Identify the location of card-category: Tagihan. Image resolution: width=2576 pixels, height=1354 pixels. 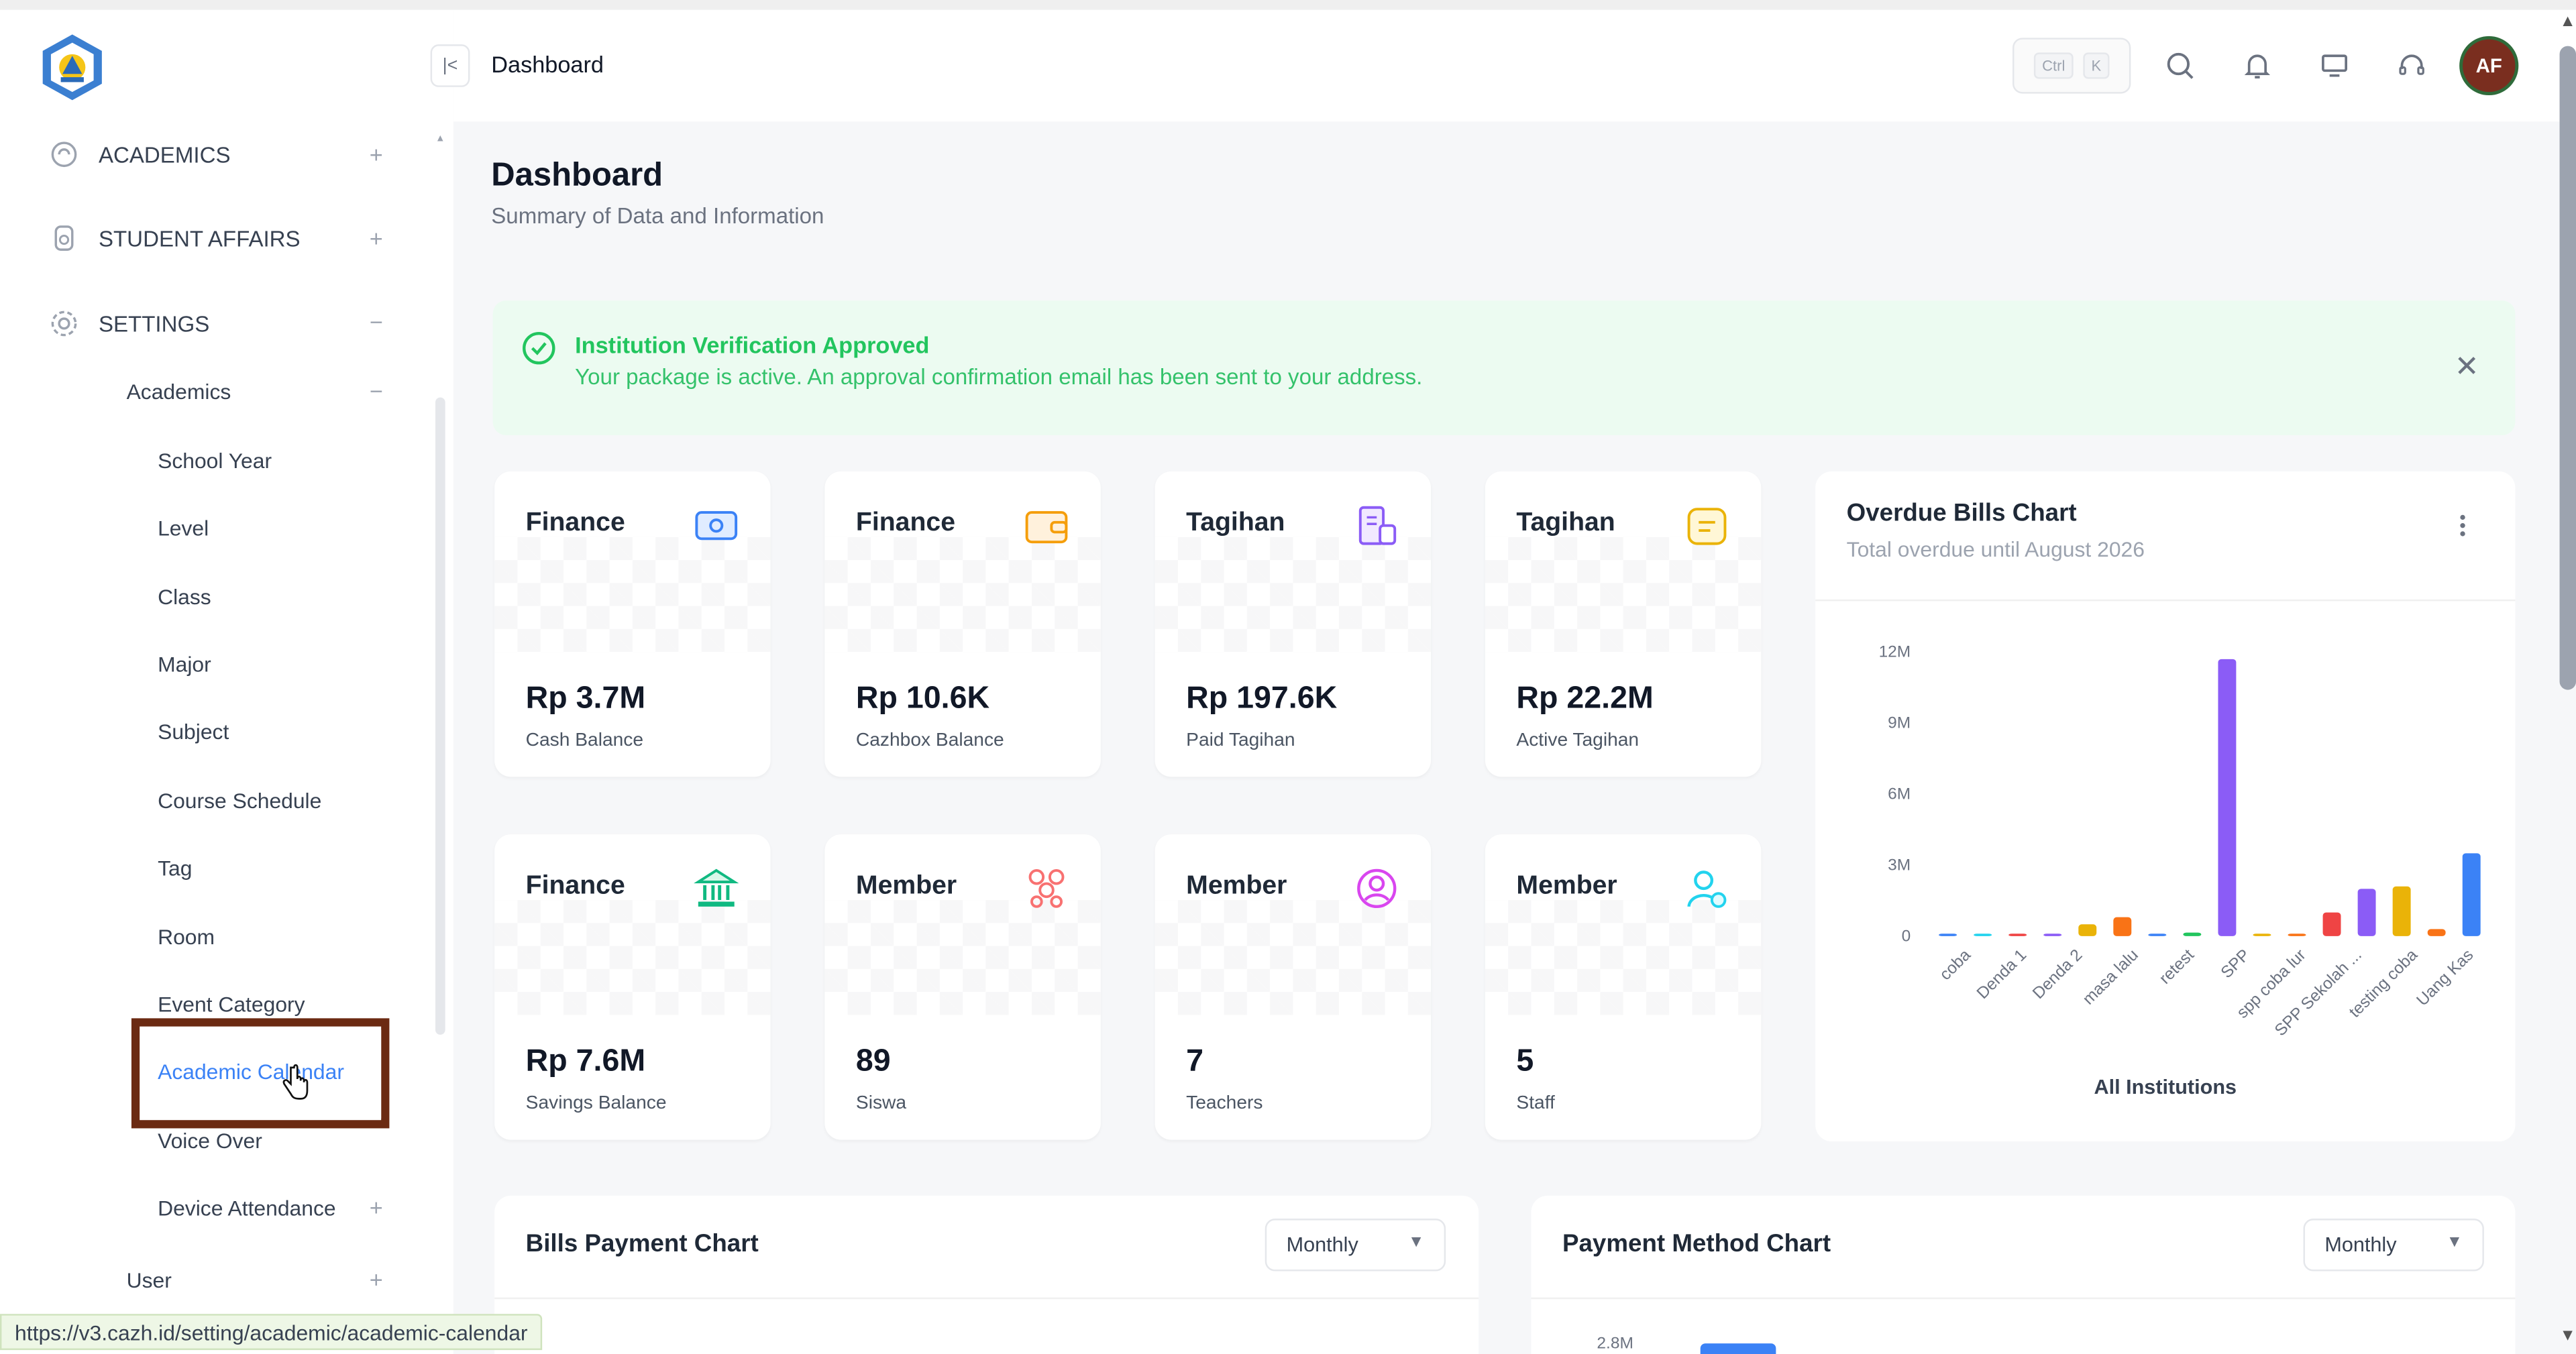
(1565, 523).